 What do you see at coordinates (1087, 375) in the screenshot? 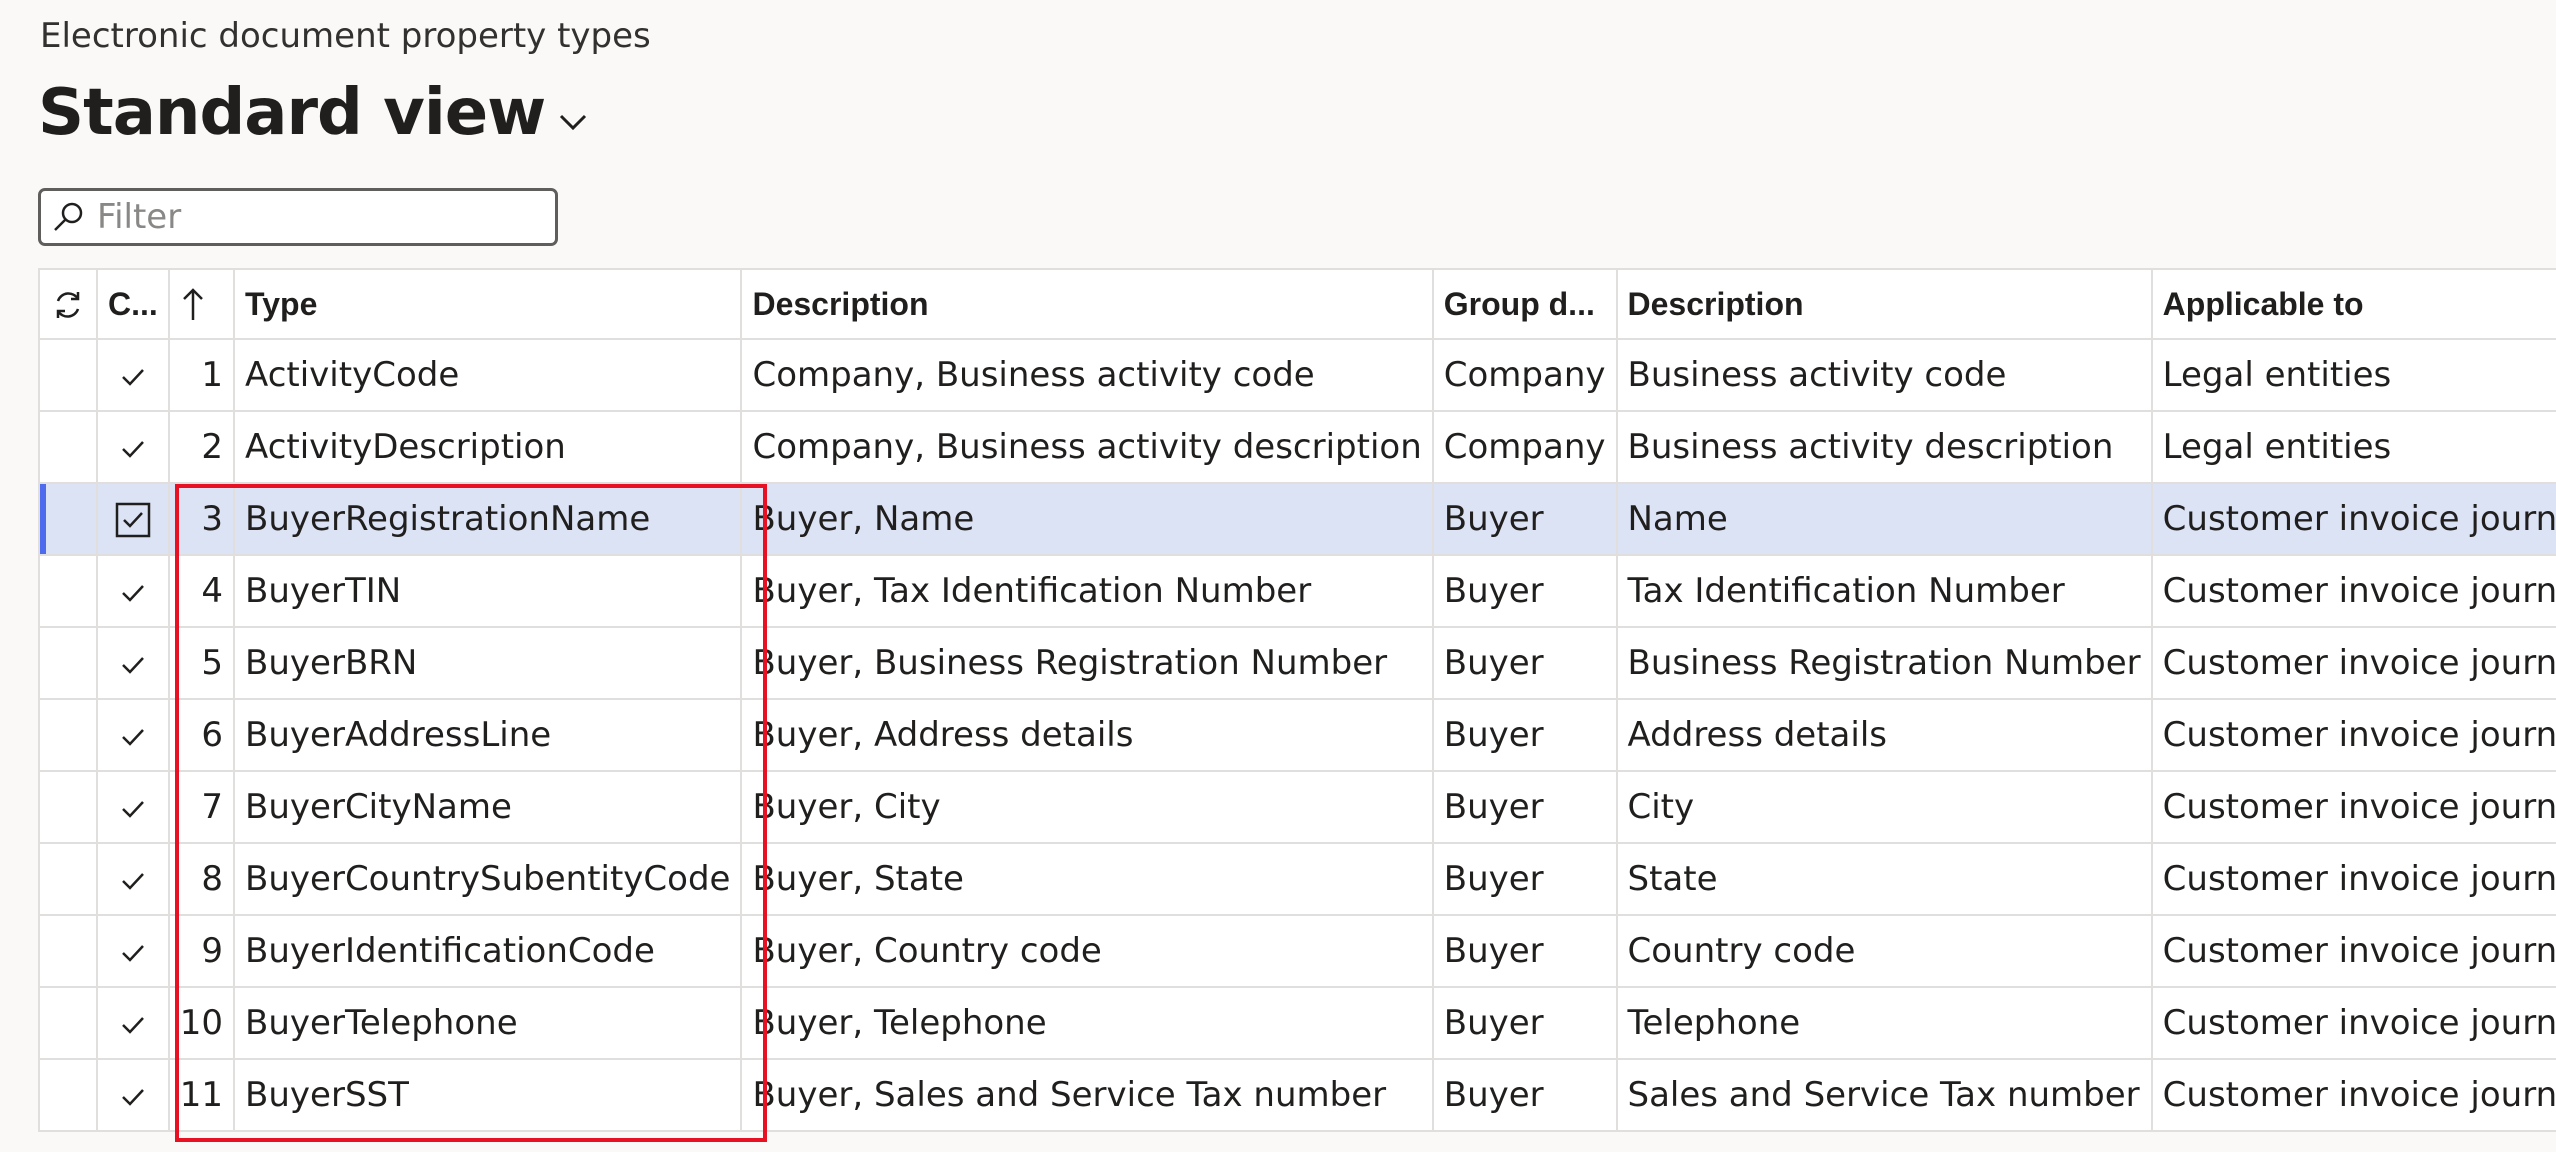
I see `cell-description: Company, Business activity code` at bounding box center [1087, 375].